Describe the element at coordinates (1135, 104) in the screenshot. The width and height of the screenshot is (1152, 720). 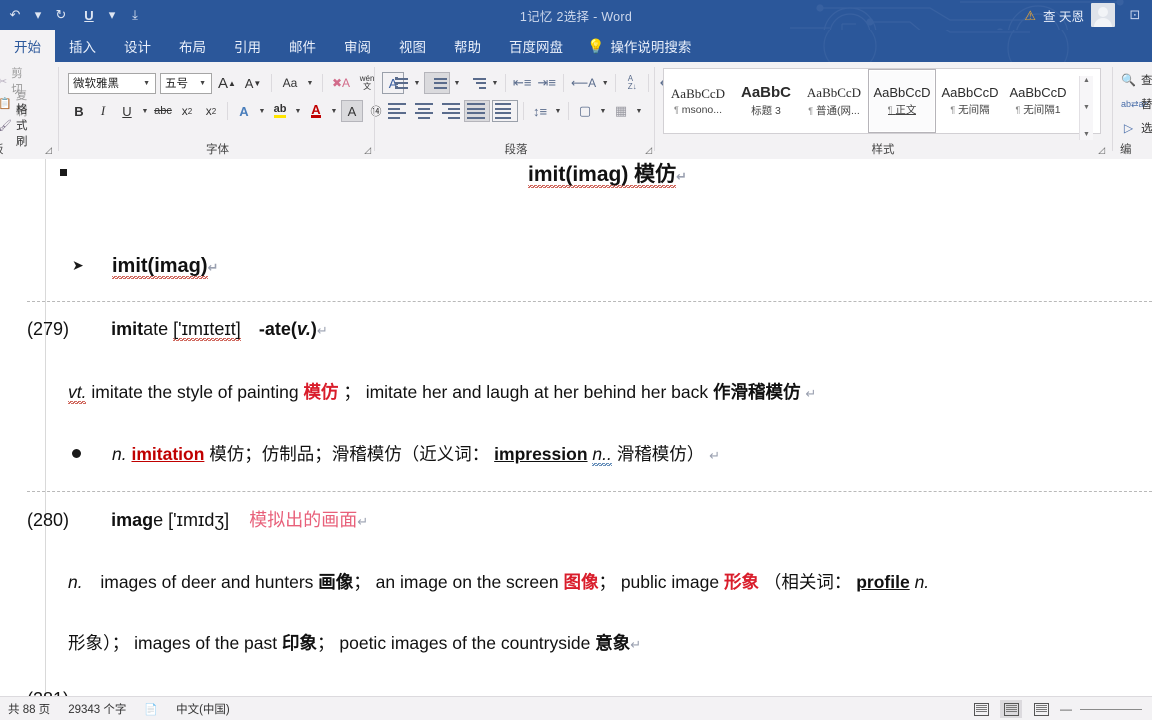
I see `replace-button: ab⇄ac 替` at that location.